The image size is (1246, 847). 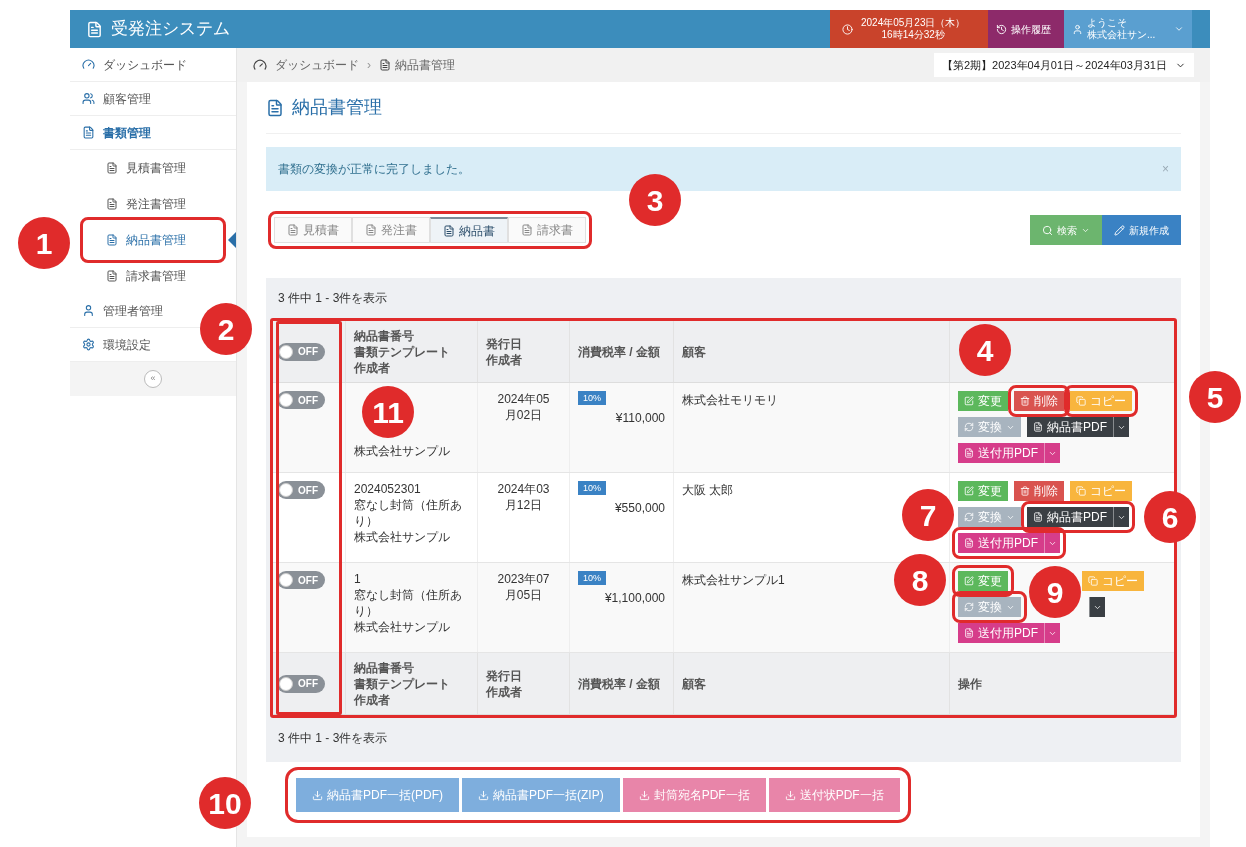 What do you see at coordinates (504, 343) in the screenshot?
I see `column-header: 発行日` at bounding box center [504, 343].